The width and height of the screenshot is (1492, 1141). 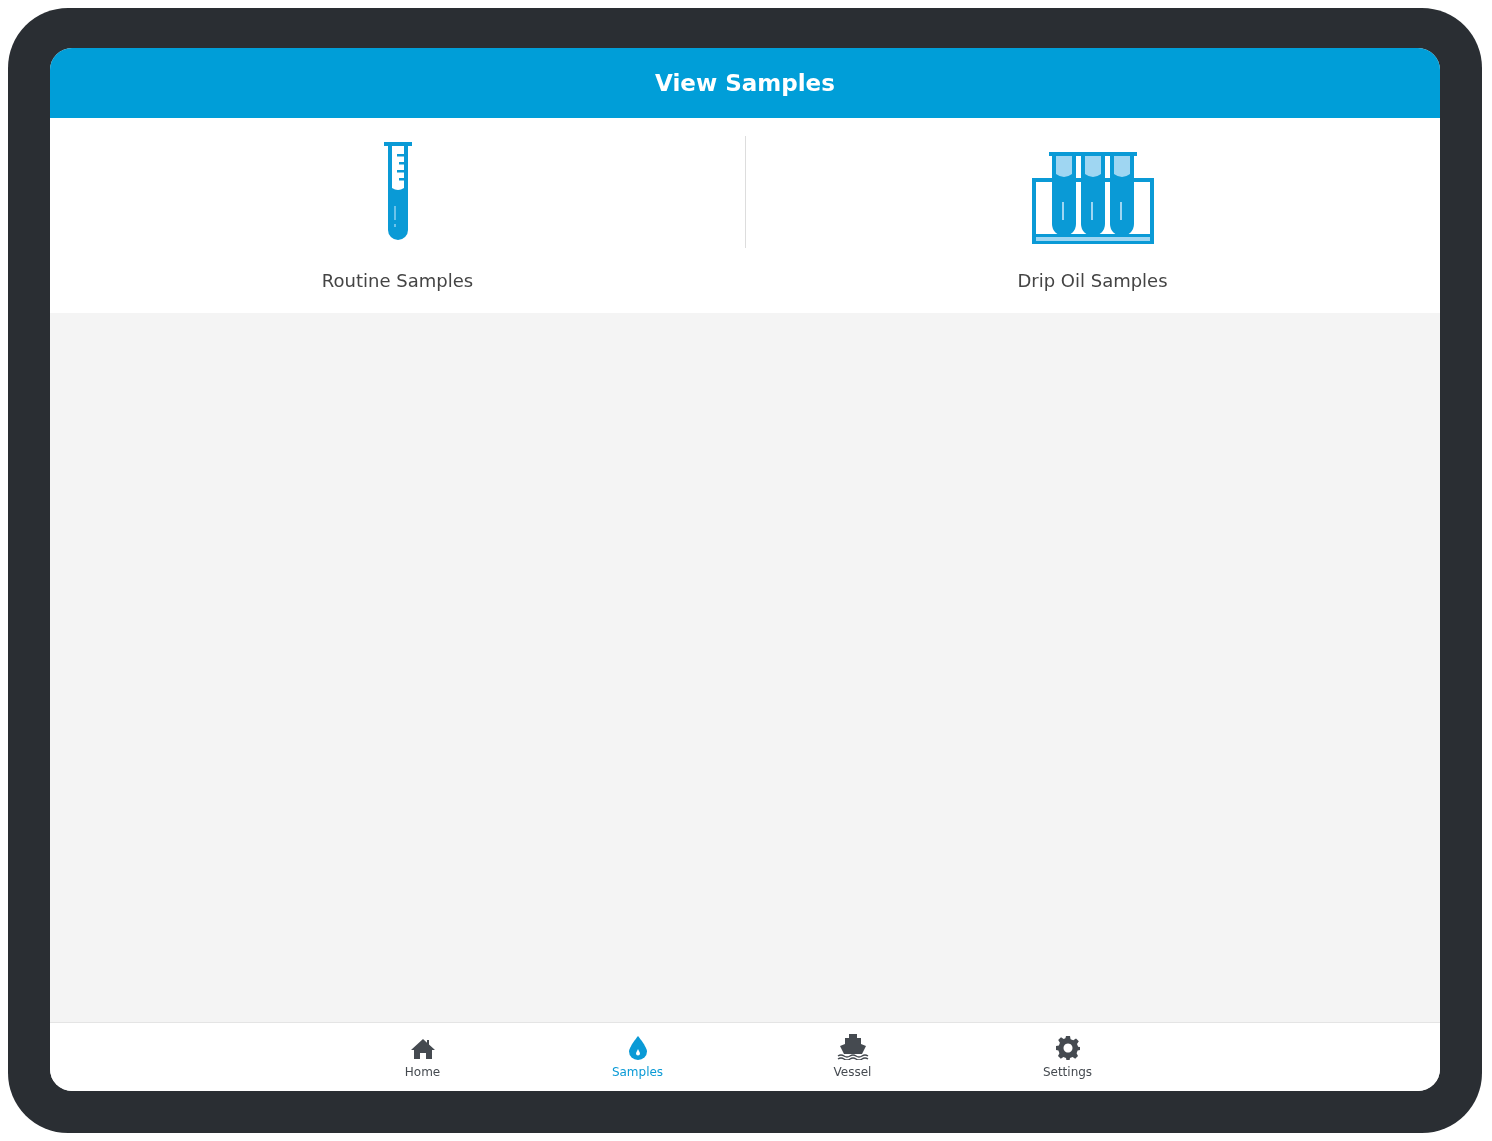 I want to click on nav-tab: Home, so click(x=422, y=1057).